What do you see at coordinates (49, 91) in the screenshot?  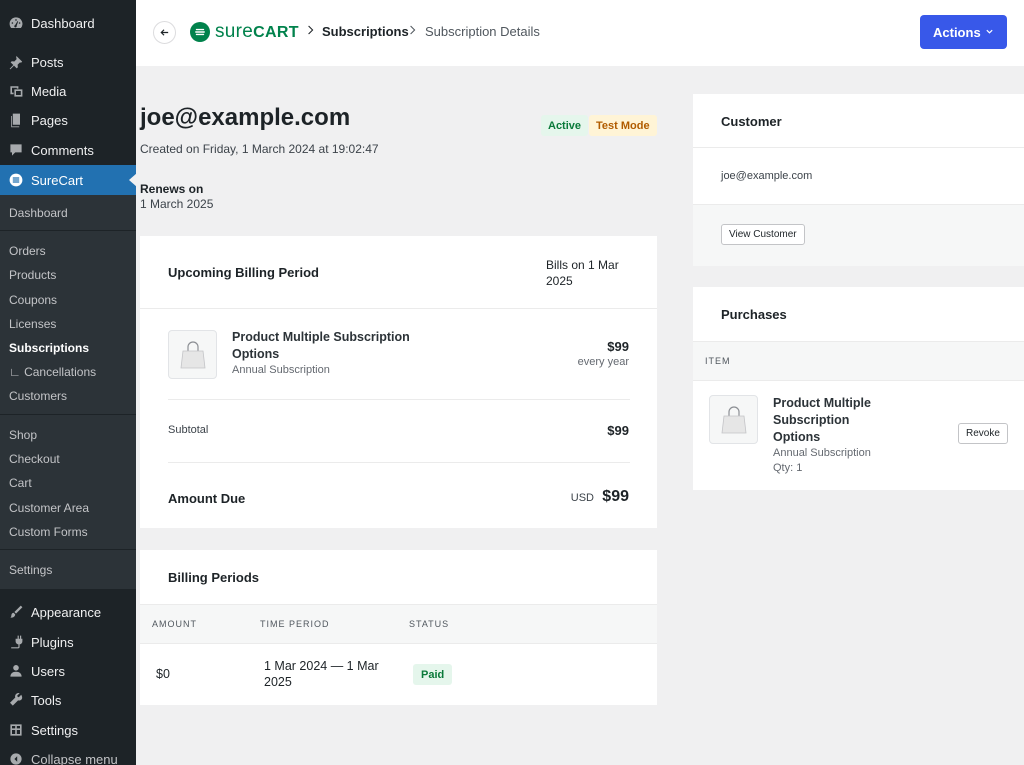 I see `menu-label: Media` at bounding box center [49, 91].